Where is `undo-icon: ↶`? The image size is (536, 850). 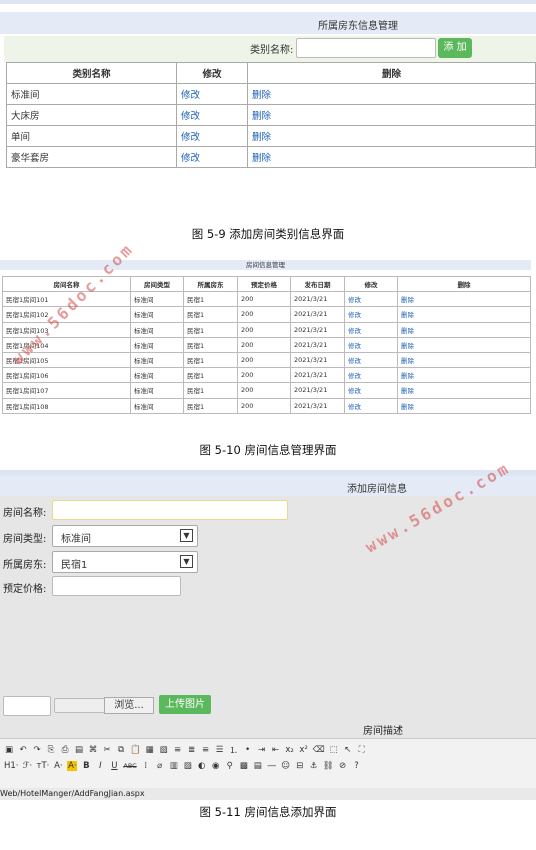
undo-icon: ↶ is located at coordinates (23, 750).